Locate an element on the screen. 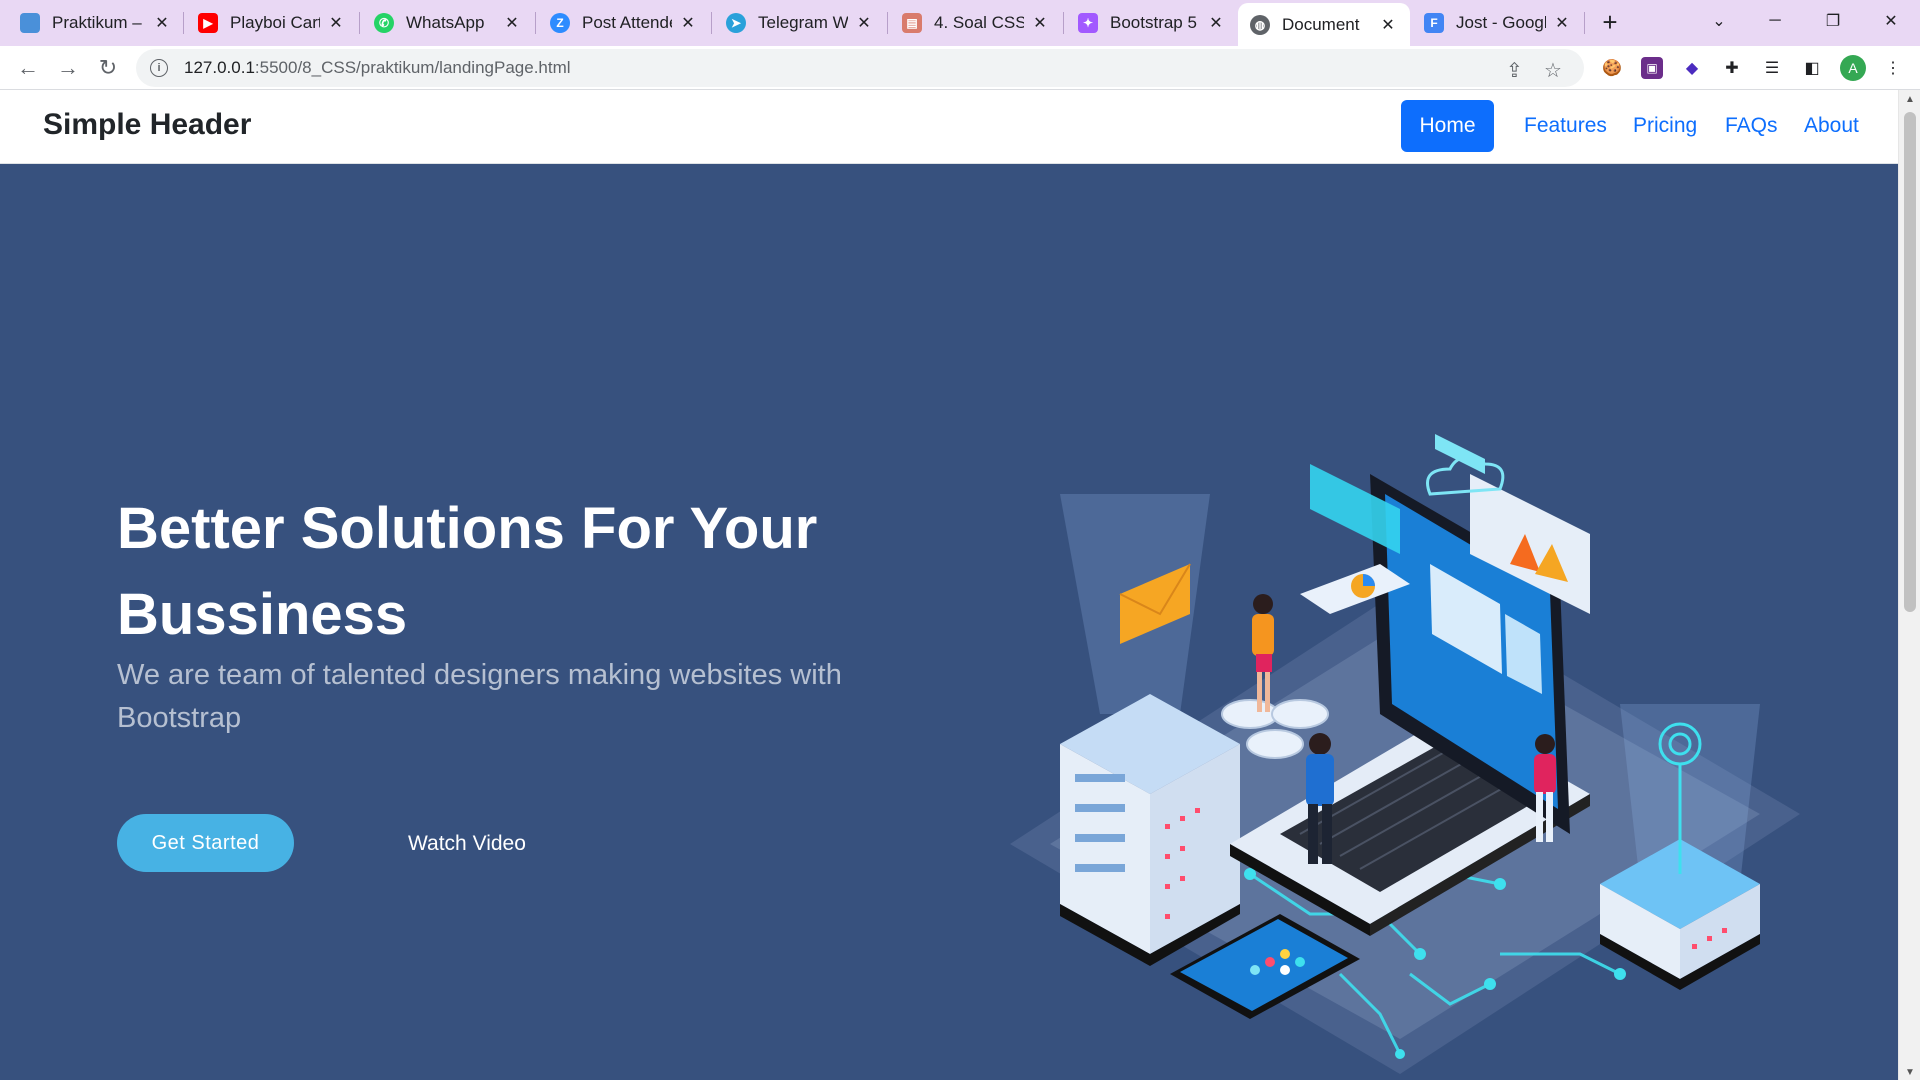 The width and height of the screenshot is (1920, 1080). document-icon: ▤ is located at coordinates (912, 23).